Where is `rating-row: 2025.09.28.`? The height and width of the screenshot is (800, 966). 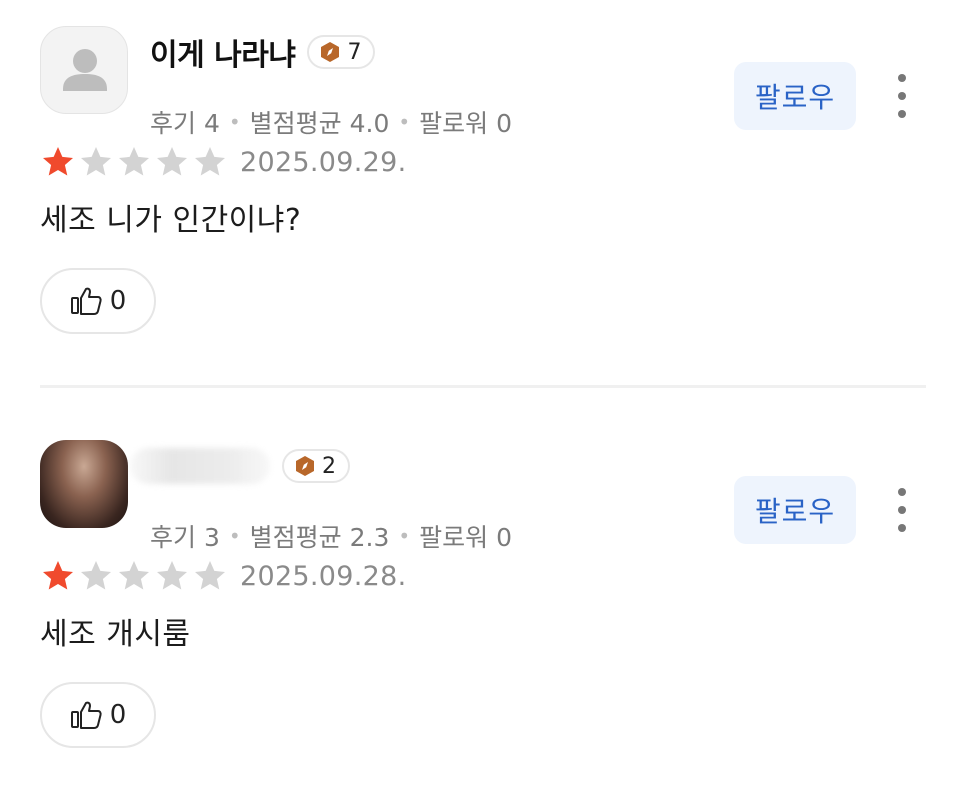
rating-row: 2025.09.28. is located at coordinates (223, 576).